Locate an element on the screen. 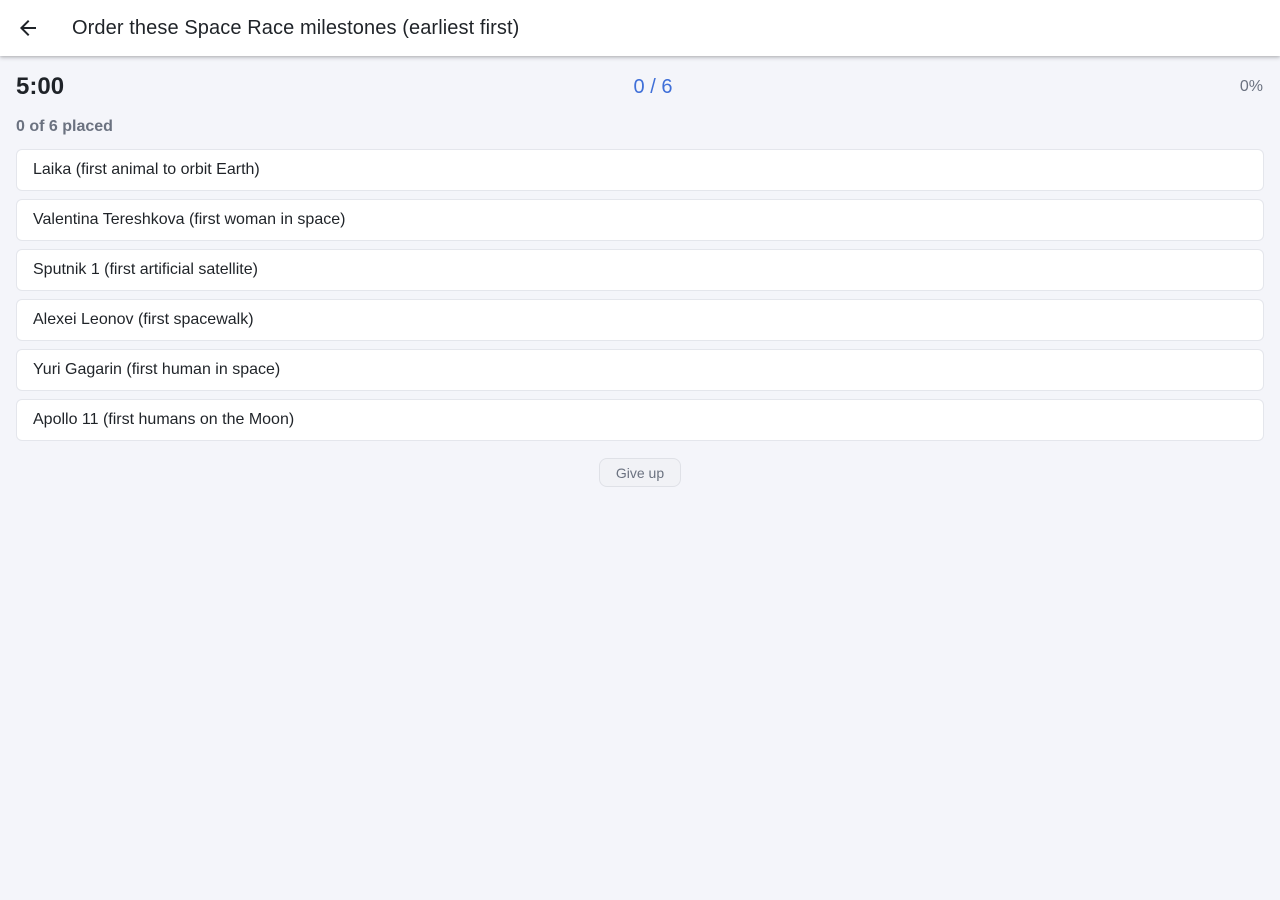 Image resolution: width=1280 pixels, height=900 pixels. status-row: 5:00 0 / 6 0% is located at coordinates (640, 87).